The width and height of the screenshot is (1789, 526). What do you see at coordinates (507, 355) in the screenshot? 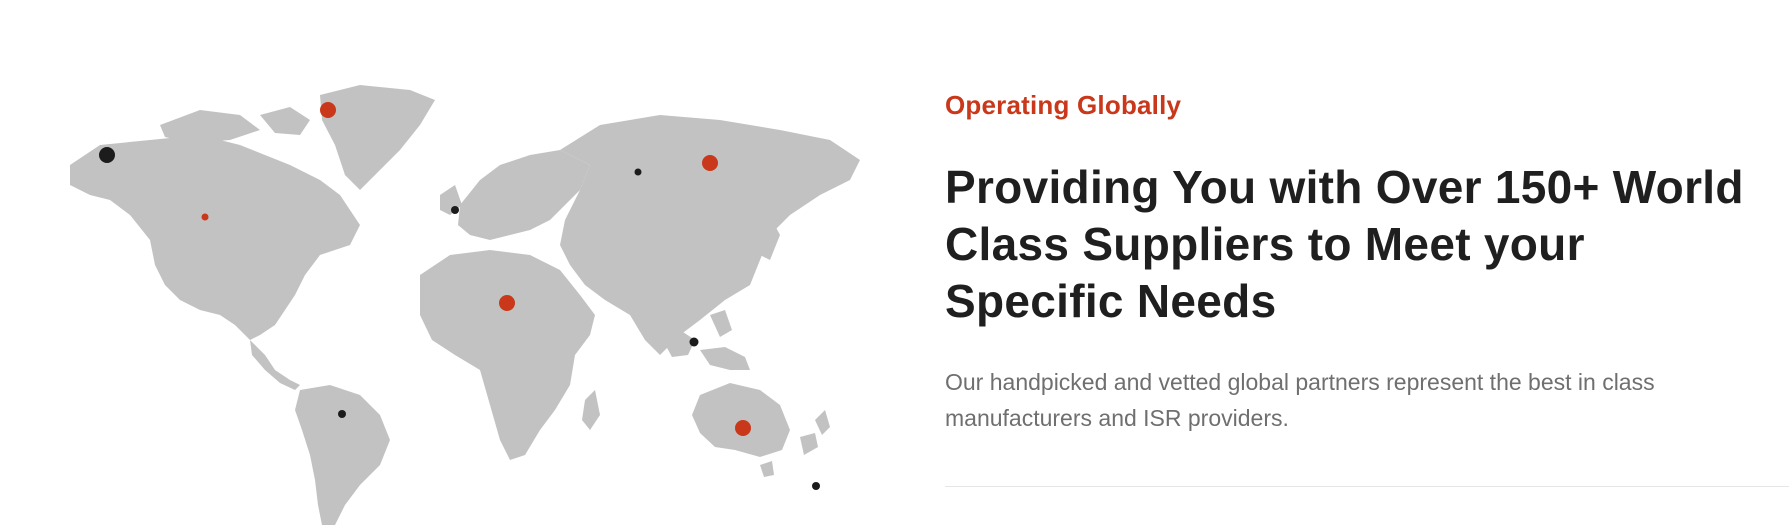
I see `africa-landmass` at bounding box center [507, 355].